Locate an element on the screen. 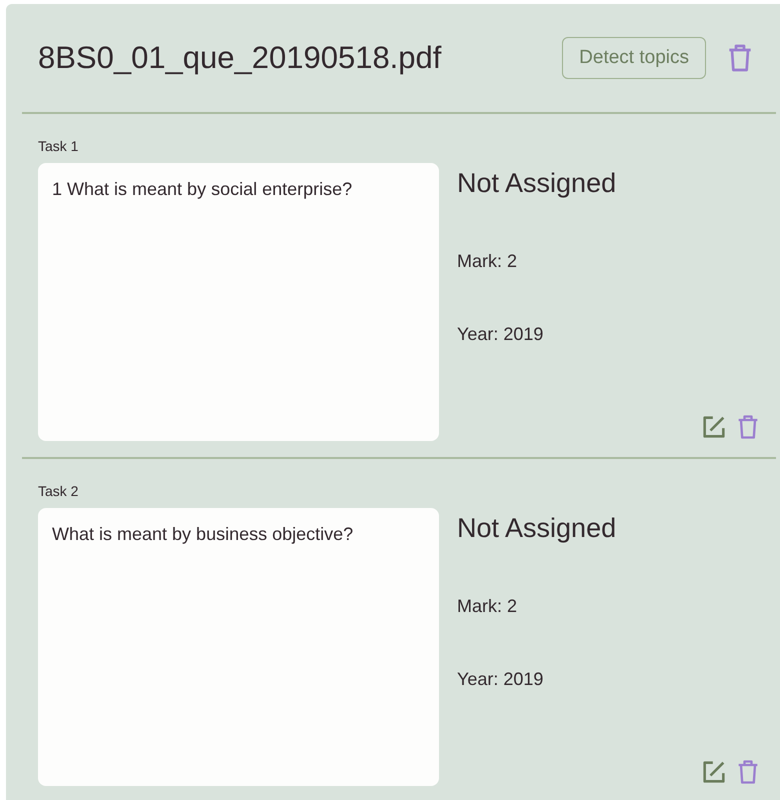  task-label: Task 1 is located at coordinates (59, 146).